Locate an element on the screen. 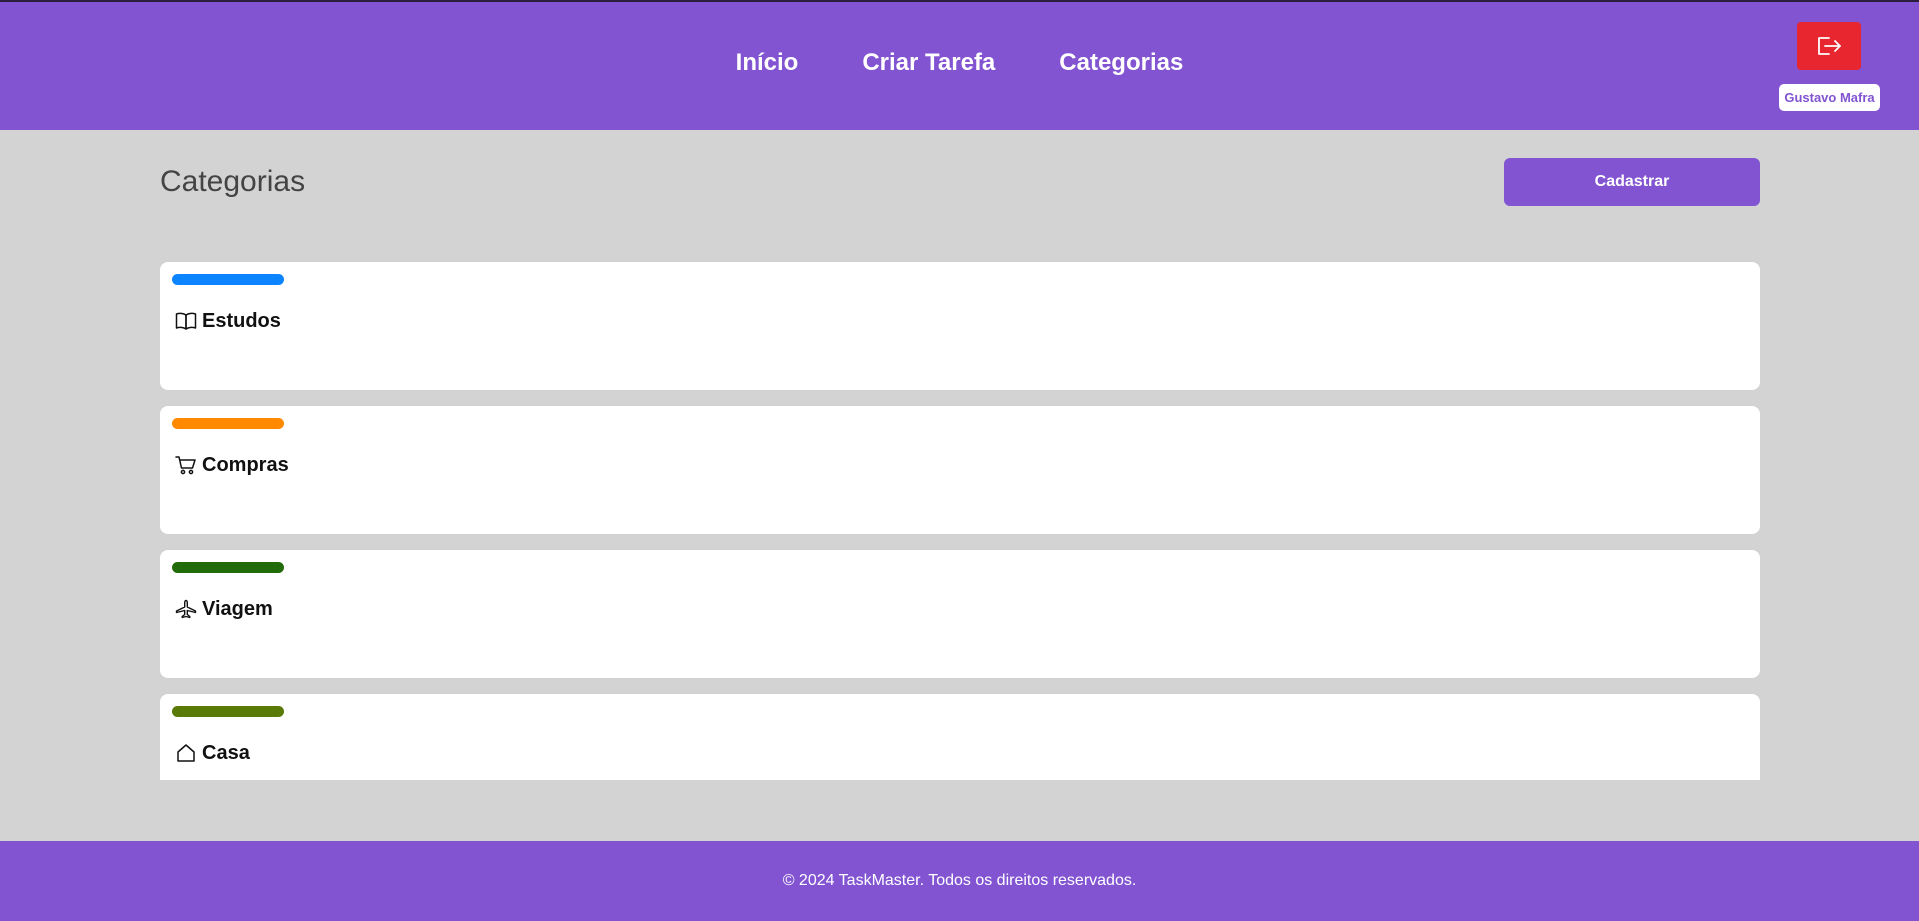 This screenshot has width=1919, height=921. category-name: Viagem is located at coordinates (237, 608).